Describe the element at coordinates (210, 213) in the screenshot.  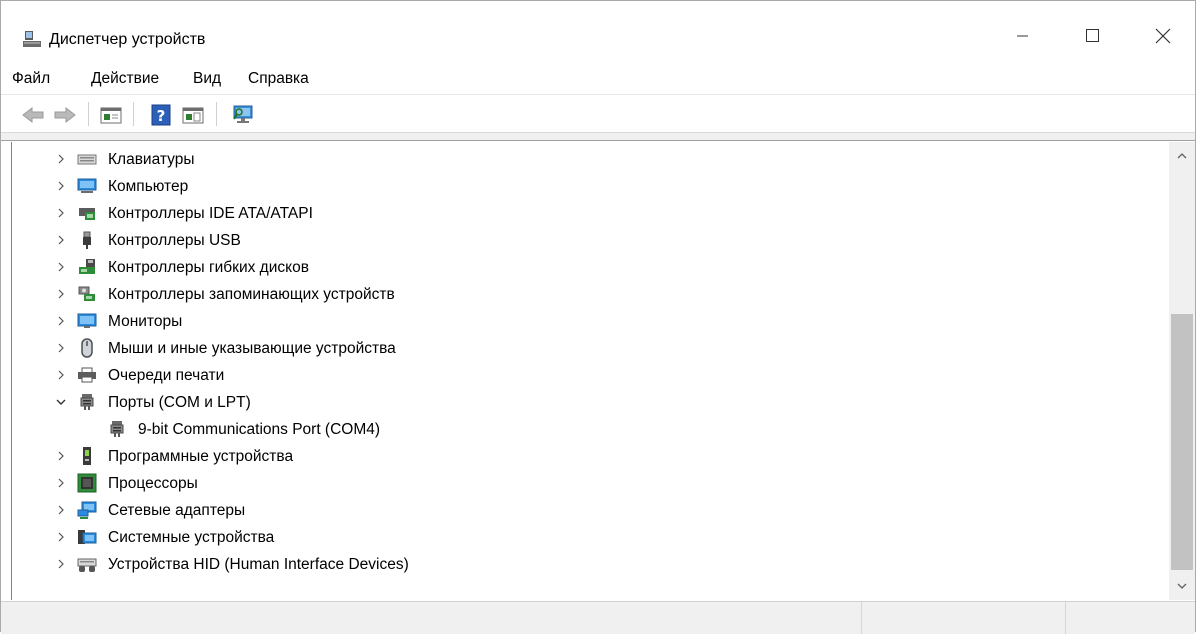
I see `tree-item-label: Контроллеры IDE ATA/ATAPI` at that location.